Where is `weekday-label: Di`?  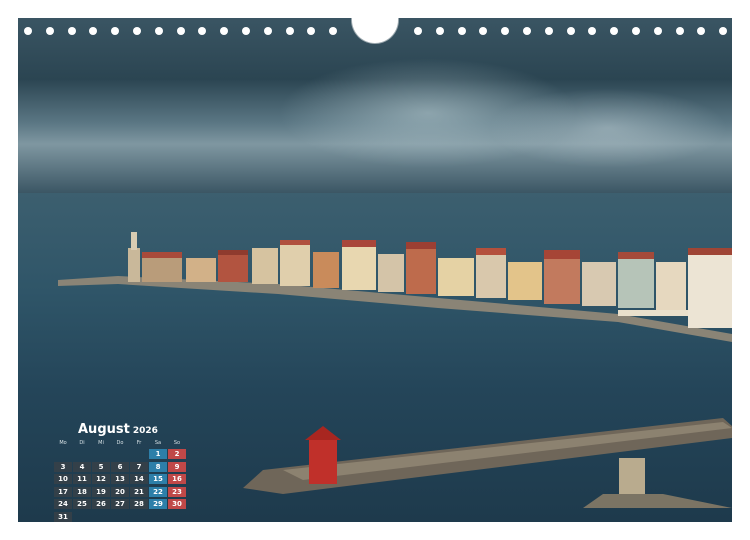
weekday-label: Di is located at coordinates (82, 443).